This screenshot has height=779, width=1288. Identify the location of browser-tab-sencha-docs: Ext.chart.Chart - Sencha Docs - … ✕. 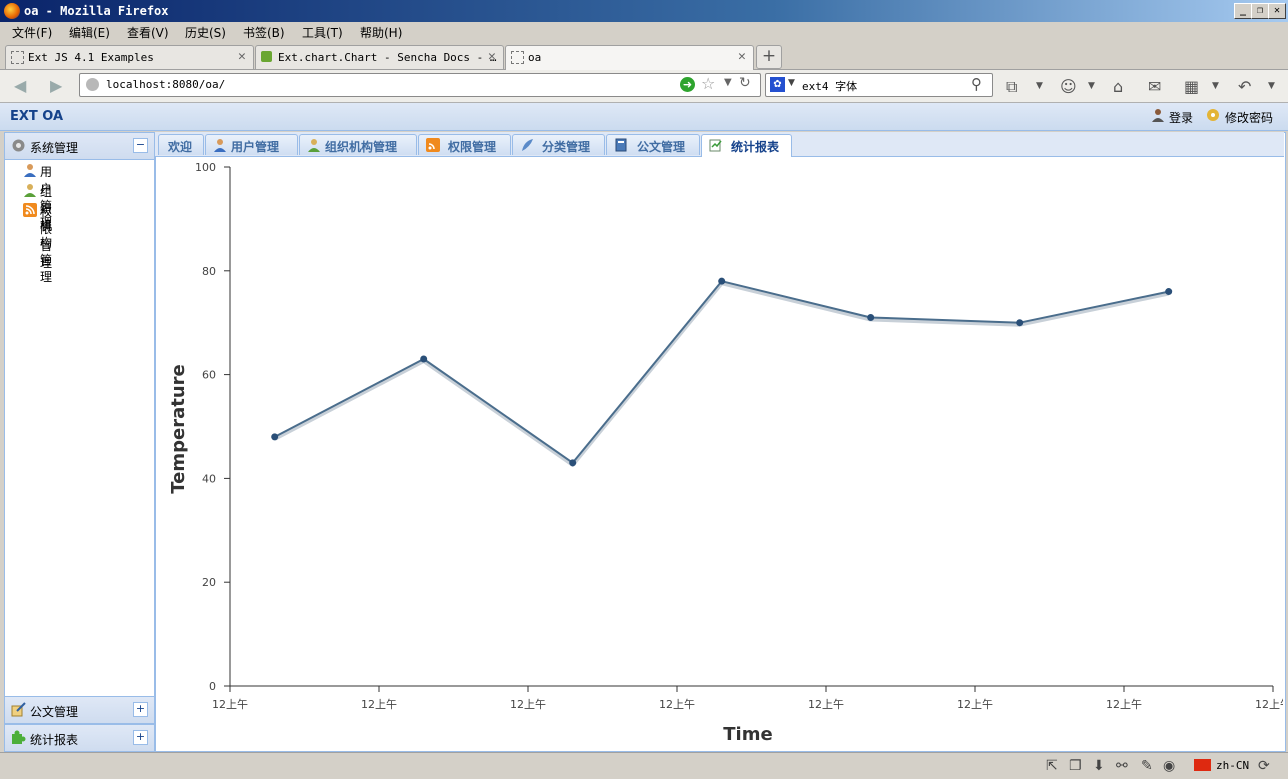
(379, 57).